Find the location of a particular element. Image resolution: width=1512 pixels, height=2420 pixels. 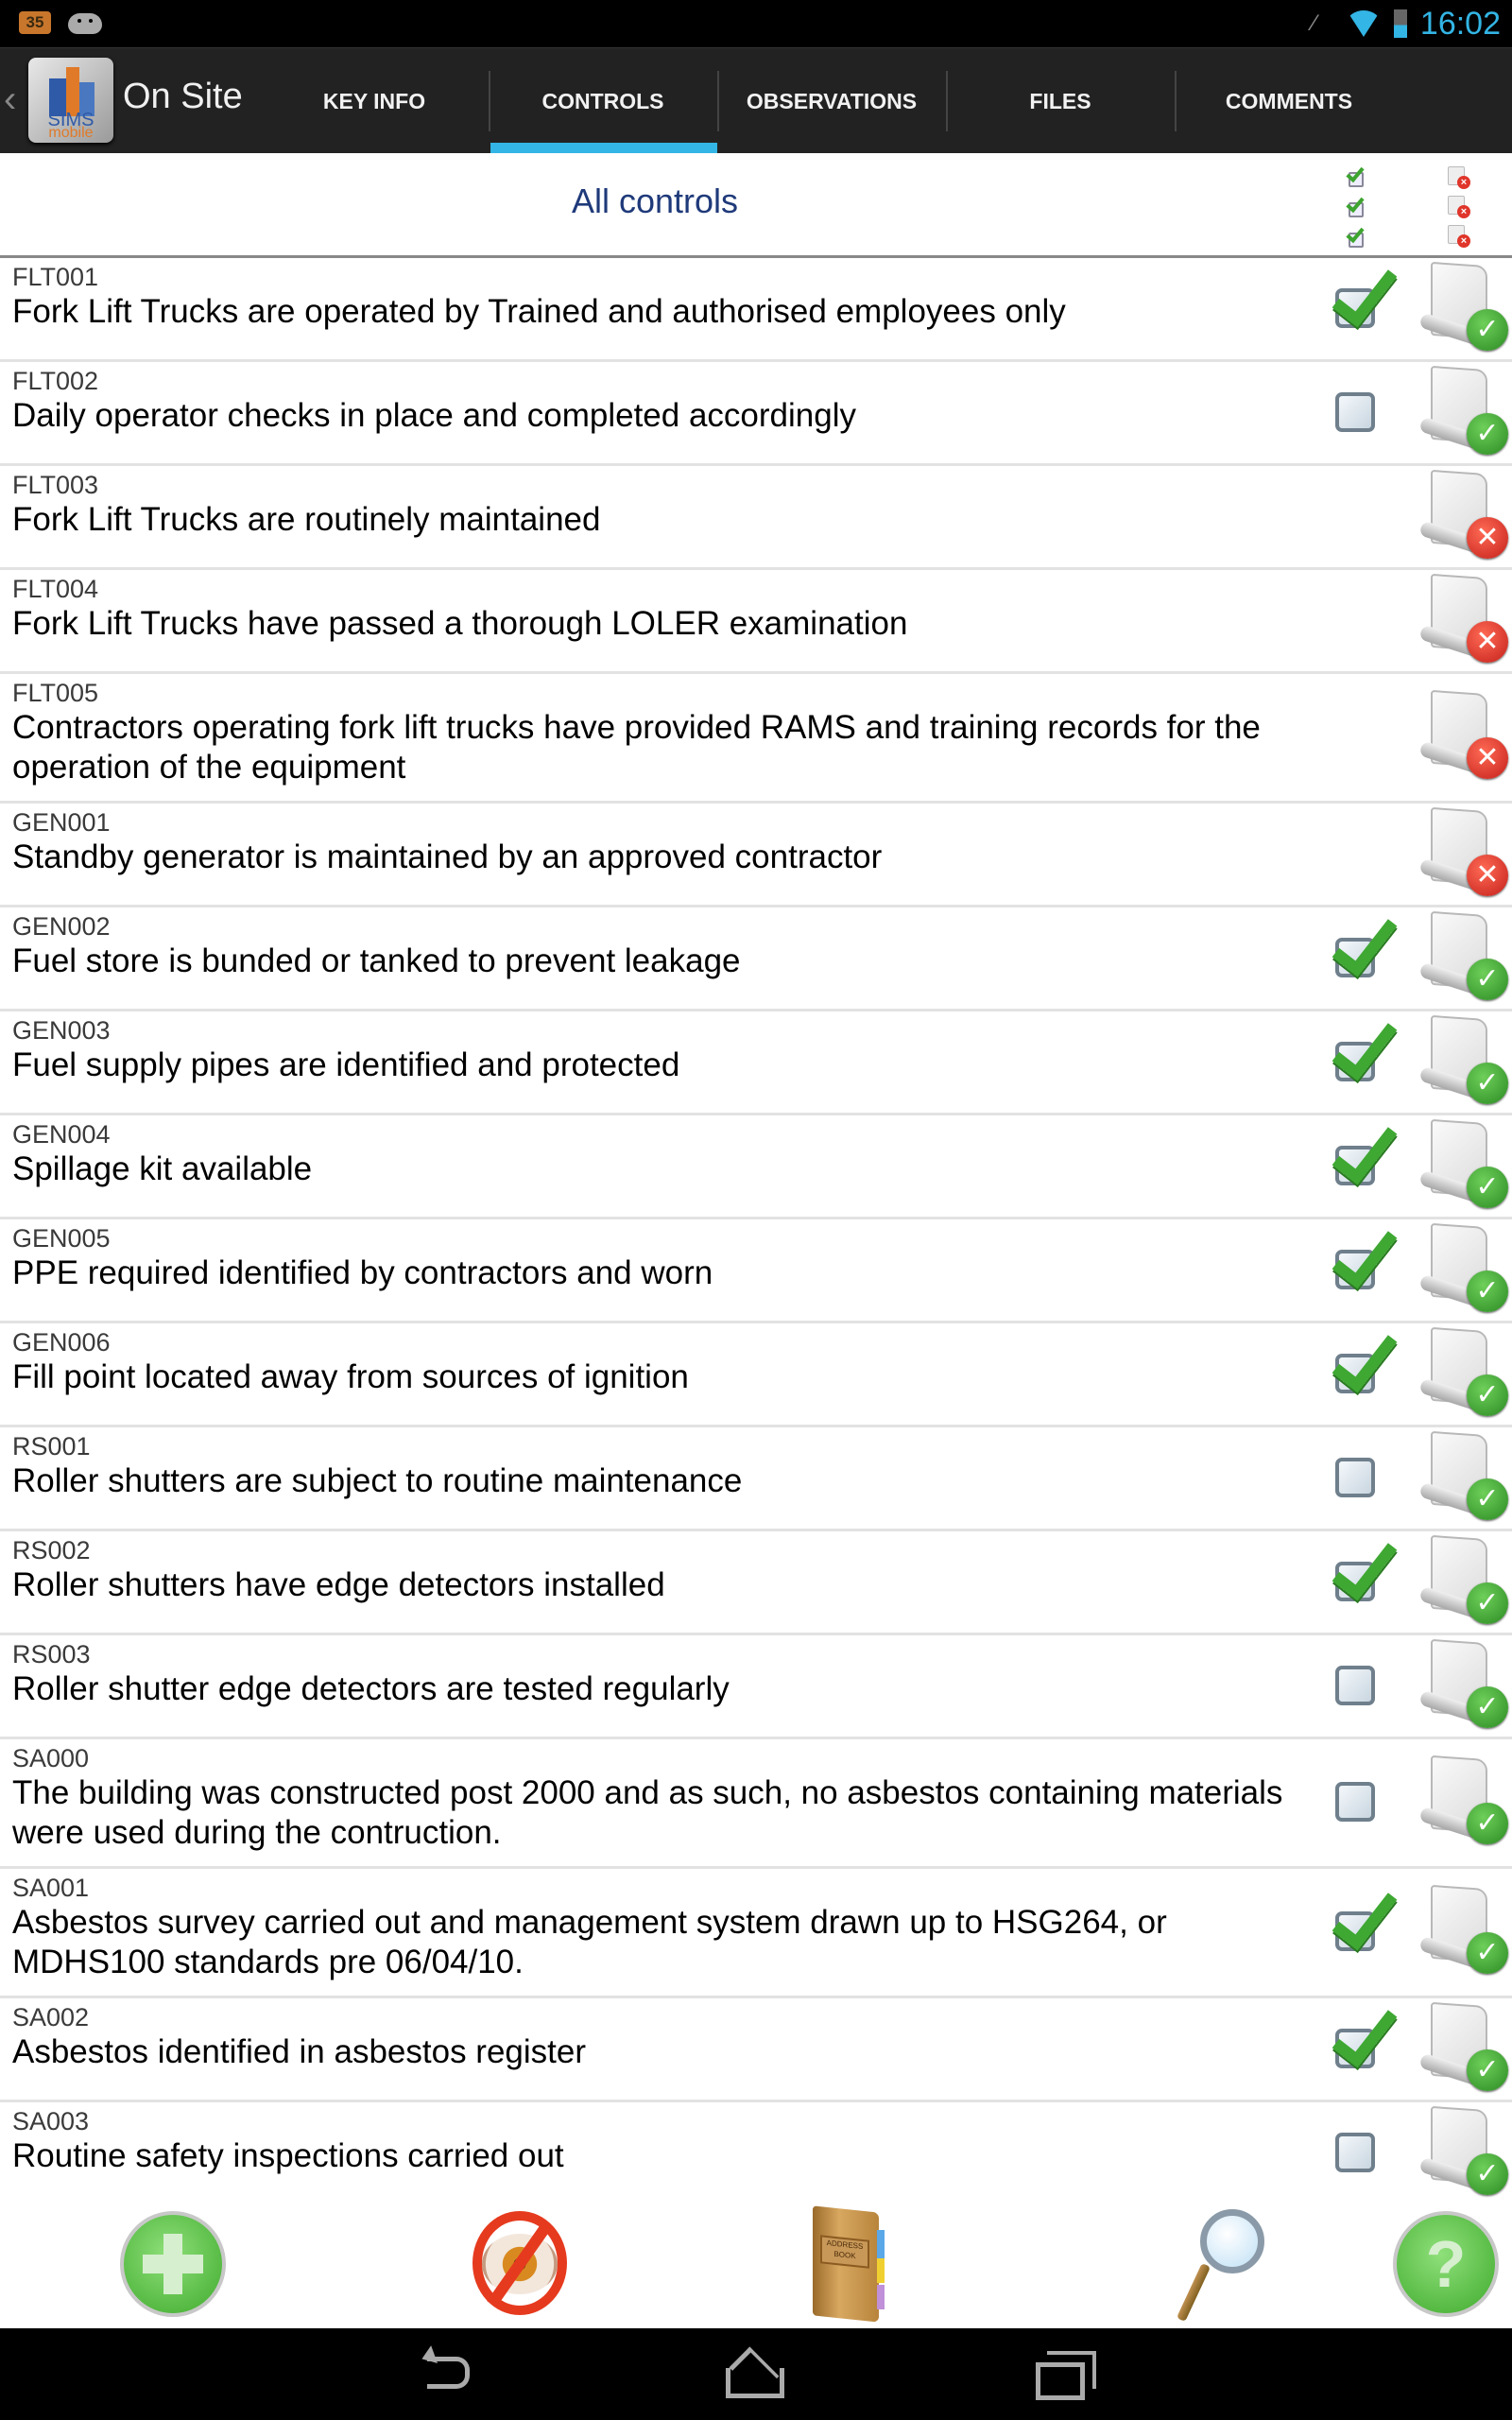

system-nav-bar is located at coordinates (756, 2374).